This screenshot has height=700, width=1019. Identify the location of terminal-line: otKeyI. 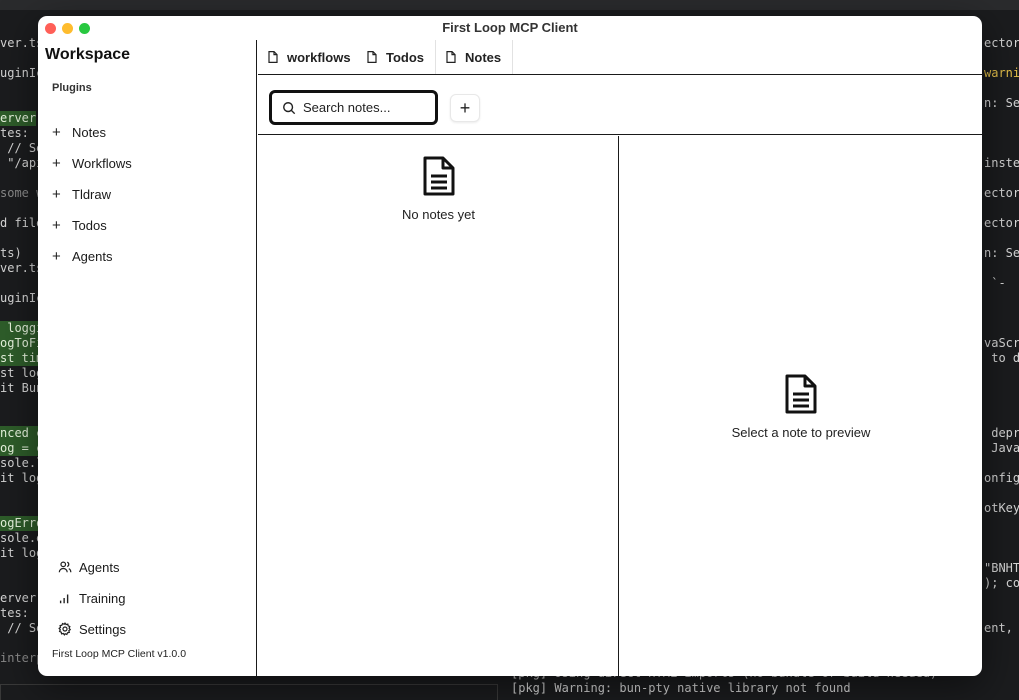
(1001, 508).